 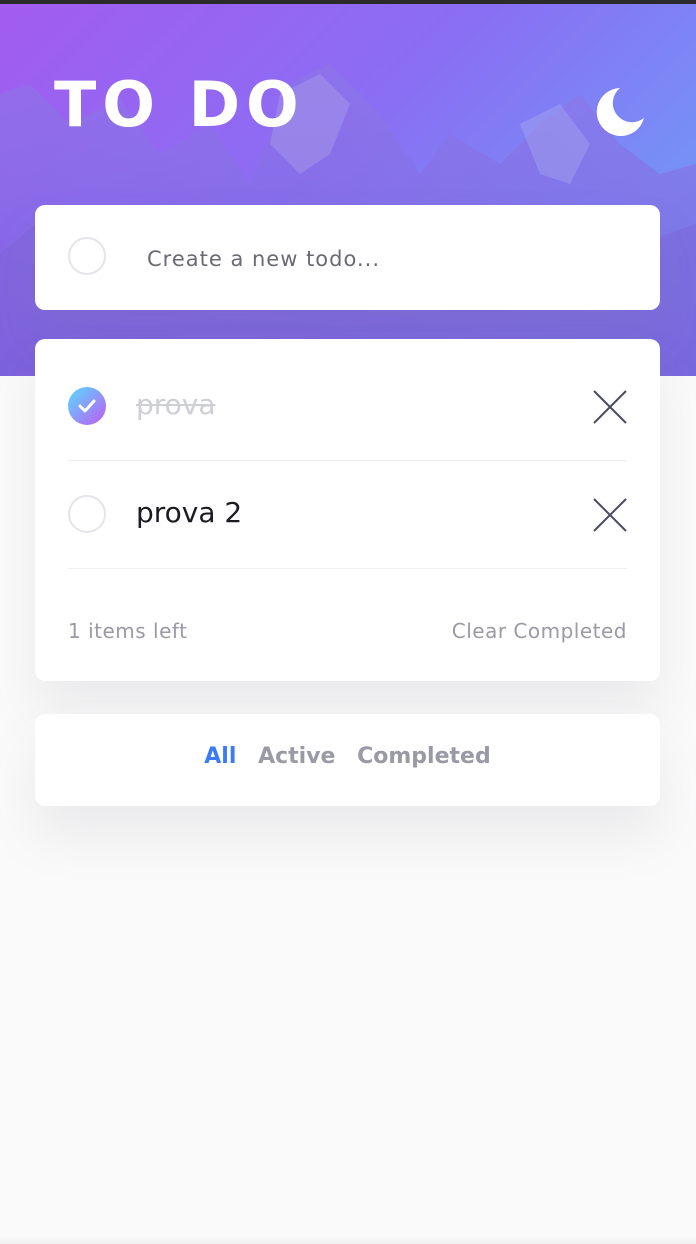 I want to click on todo-checkbox, so click(x=87, y=514).